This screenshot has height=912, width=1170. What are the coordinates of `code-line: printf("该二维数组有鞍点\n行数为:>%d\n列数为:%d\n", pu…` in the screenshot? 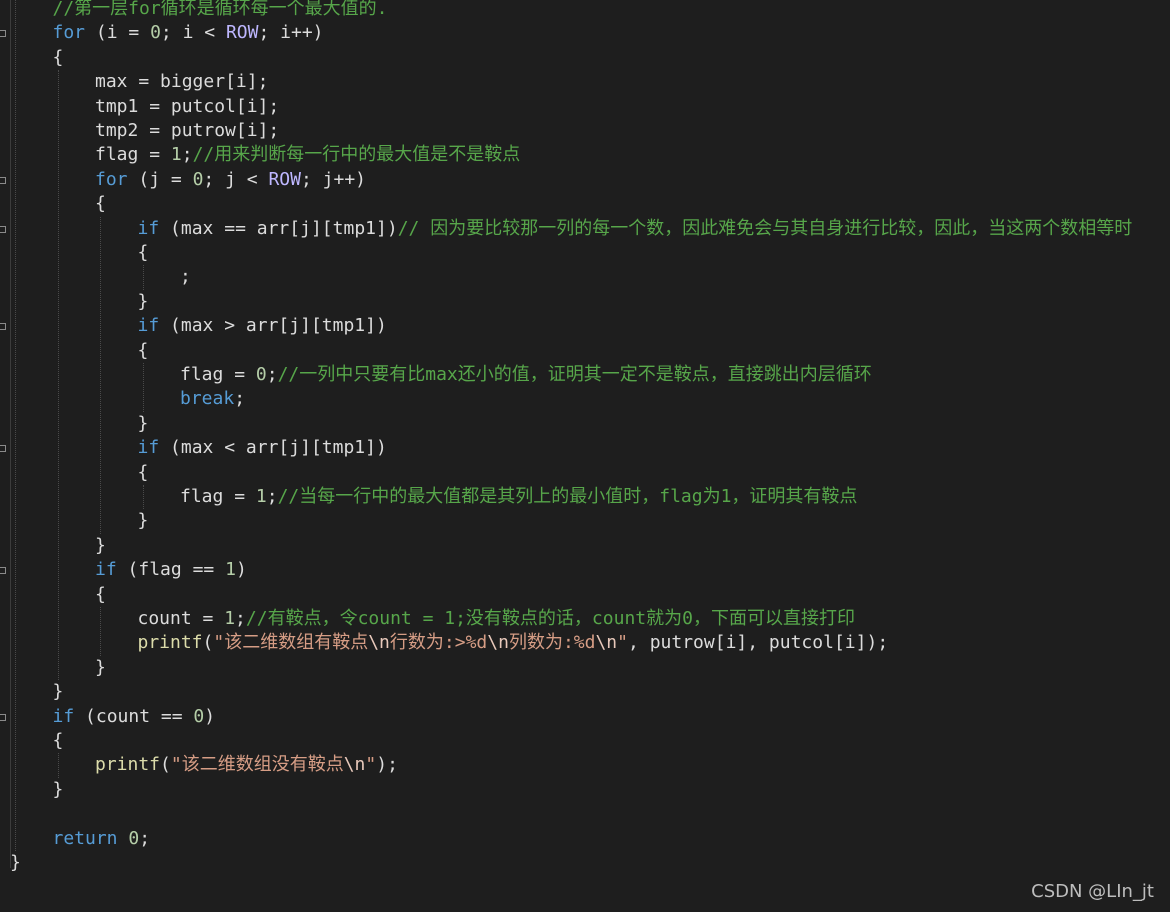 It's located at (513, 643).